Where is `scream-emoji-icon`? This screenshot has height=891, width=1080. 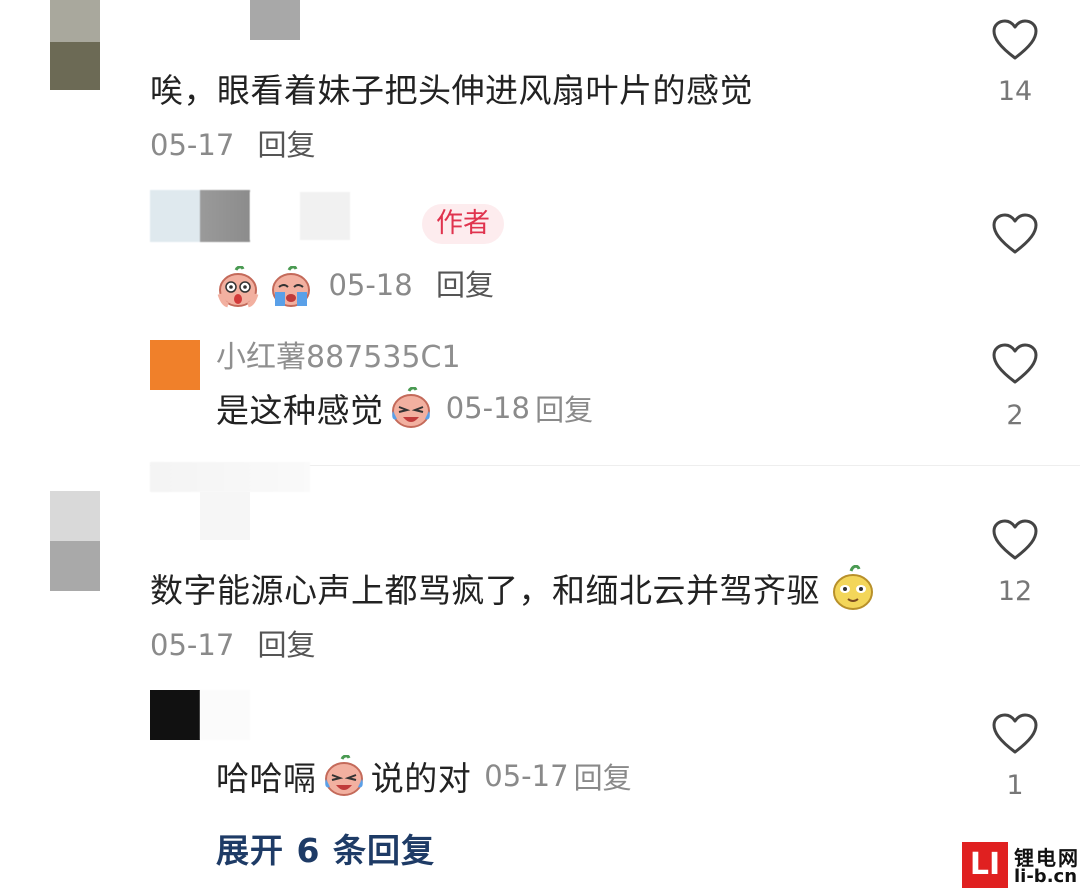
scream-emoji-icon is located at coordinates (238, 287).